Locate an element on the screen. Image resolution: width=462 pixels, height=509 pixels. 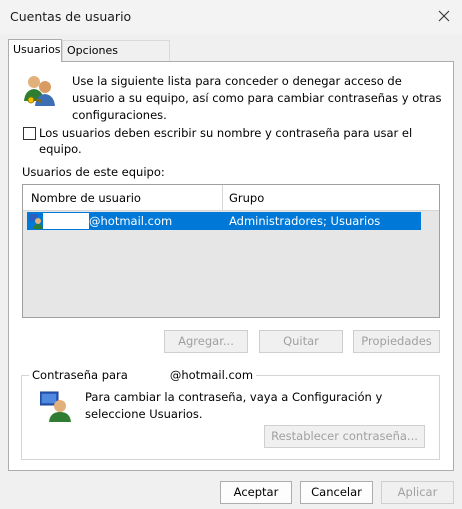
remove-user-button-label: Quitar is located at coordinates (301, 341).